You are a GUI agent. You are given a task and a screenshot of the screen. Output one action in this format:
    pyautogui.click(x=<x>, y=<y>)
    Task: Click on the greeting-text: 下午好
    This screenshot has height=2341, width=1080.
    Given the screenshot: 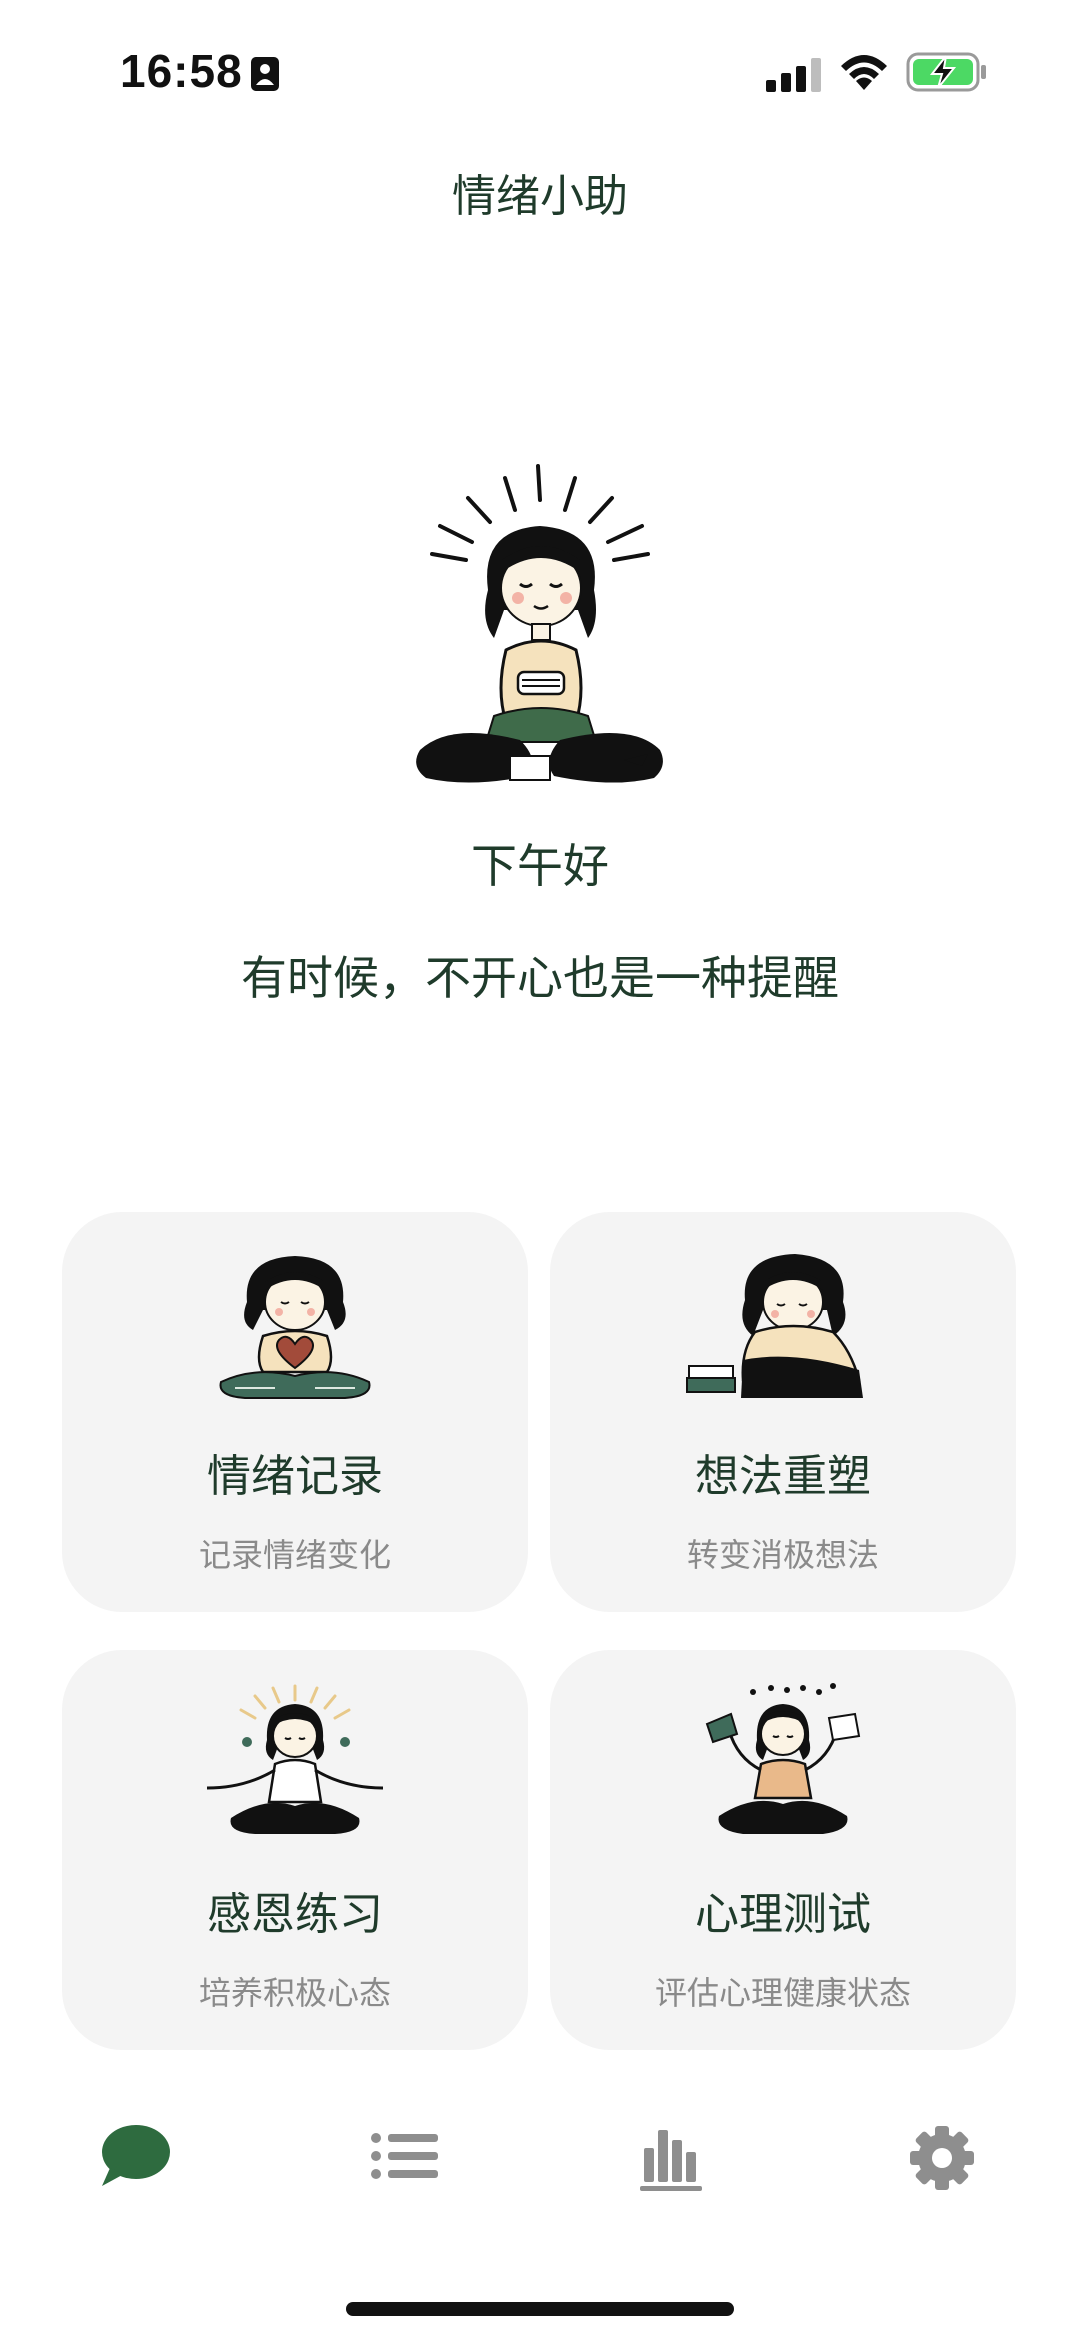 What is the action you would take?
    pyautogui.click(x=540, y=866)
    